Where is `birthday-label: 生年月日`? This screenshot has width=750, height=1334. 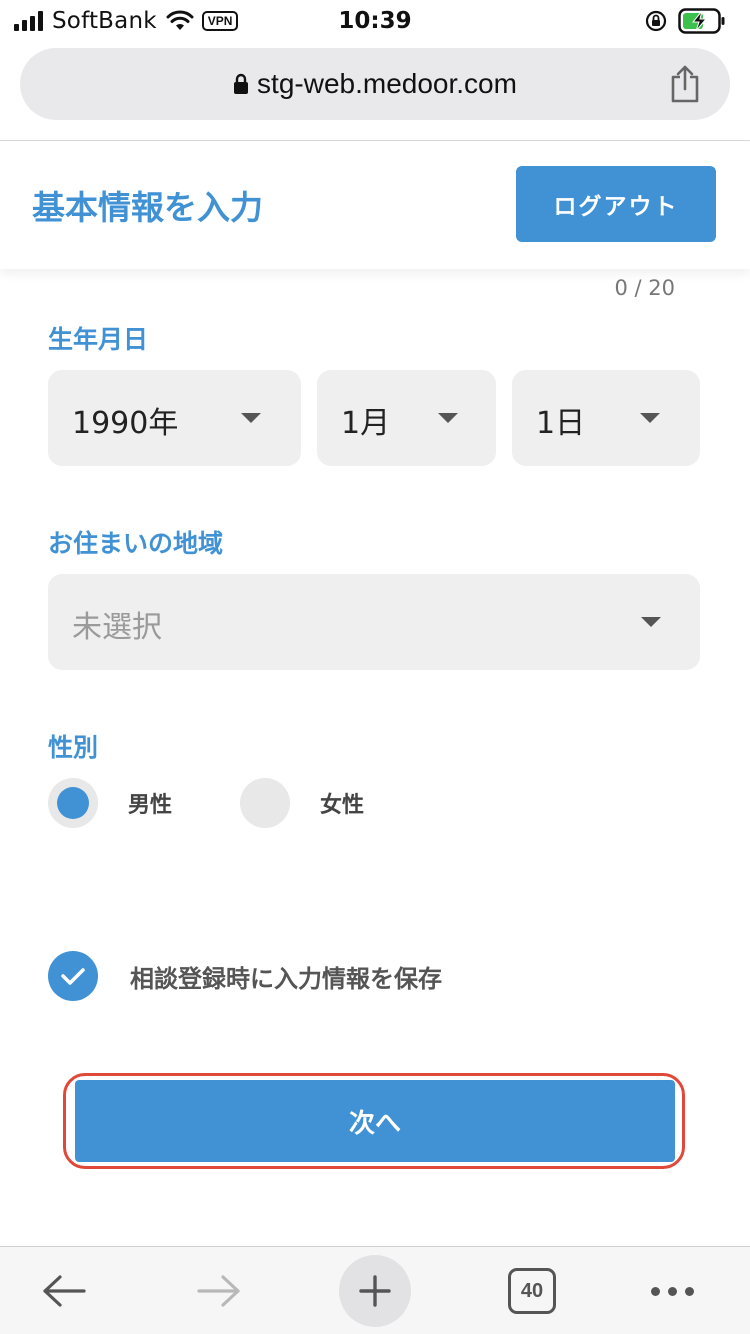 birthday-label: 生年月日 is located at coordinates (98, 339).